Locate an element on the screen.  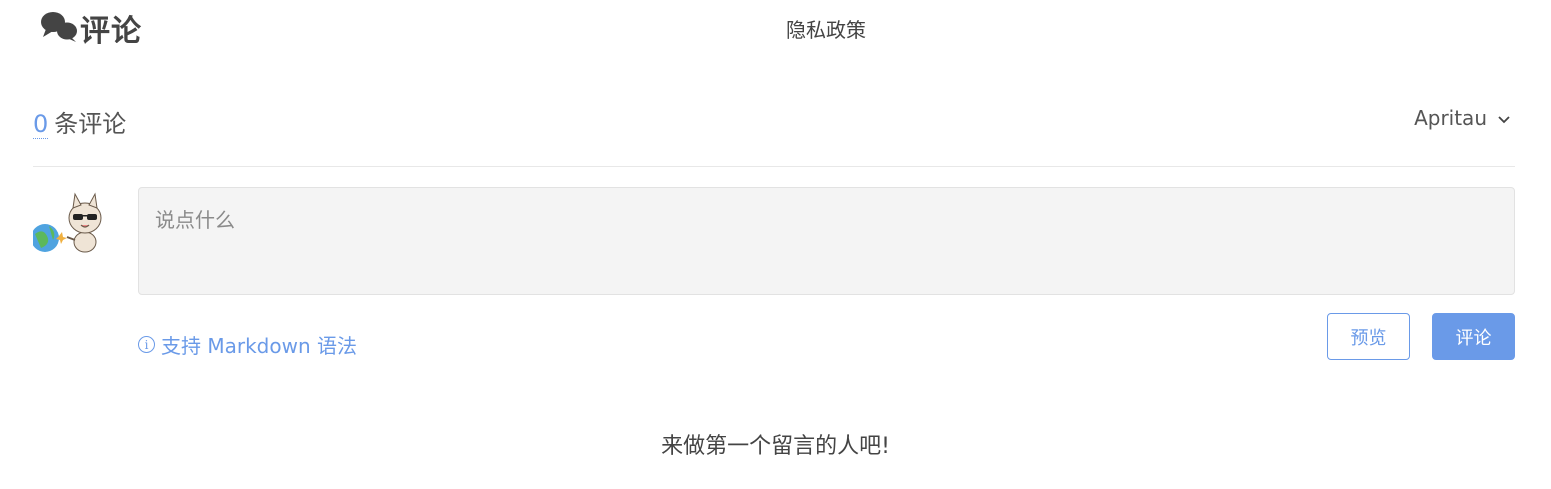
privacy-policy-link: 隐私政策 is located at coordinates (826, 28).